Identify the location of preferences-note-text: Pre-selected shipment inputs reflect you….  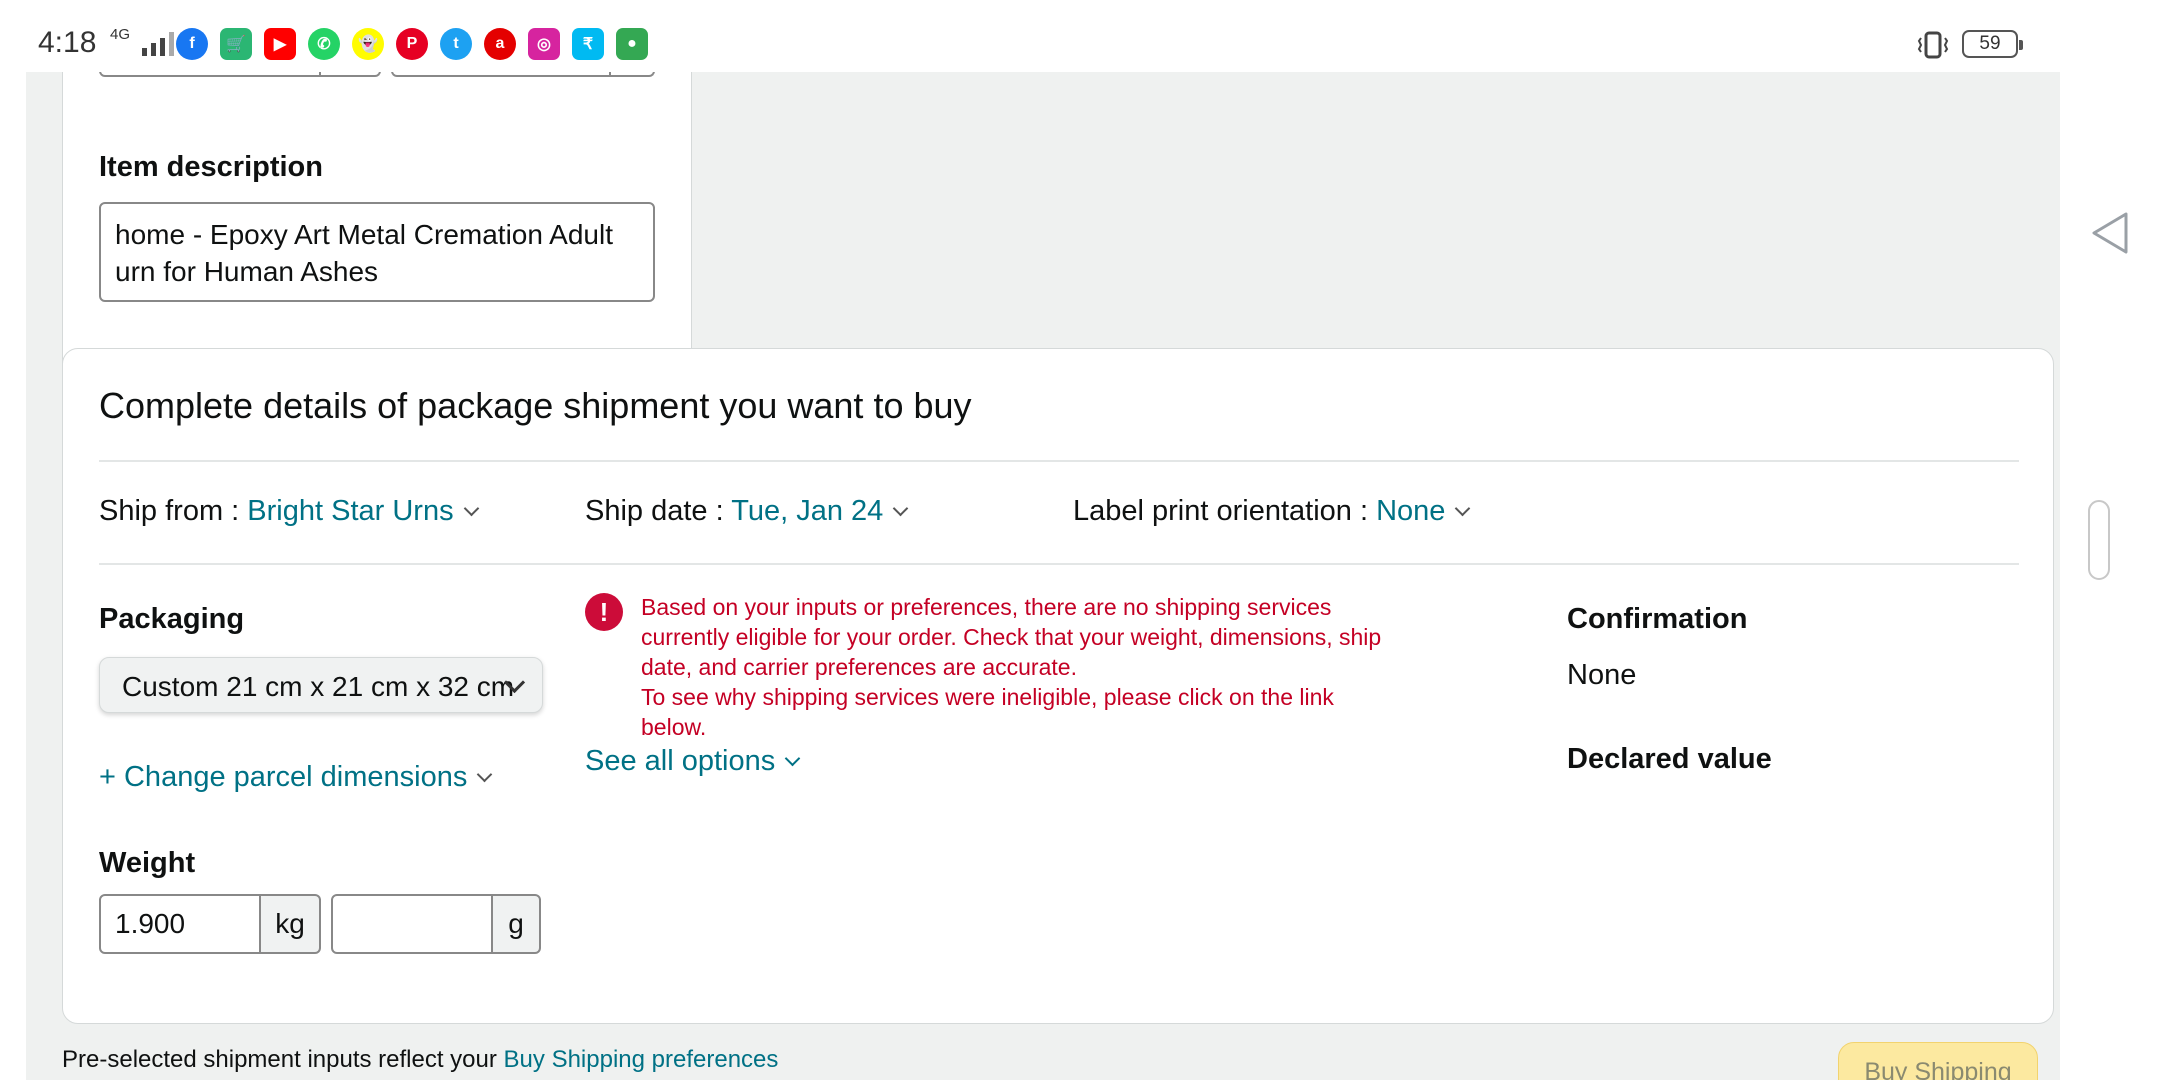
(283, 1059).